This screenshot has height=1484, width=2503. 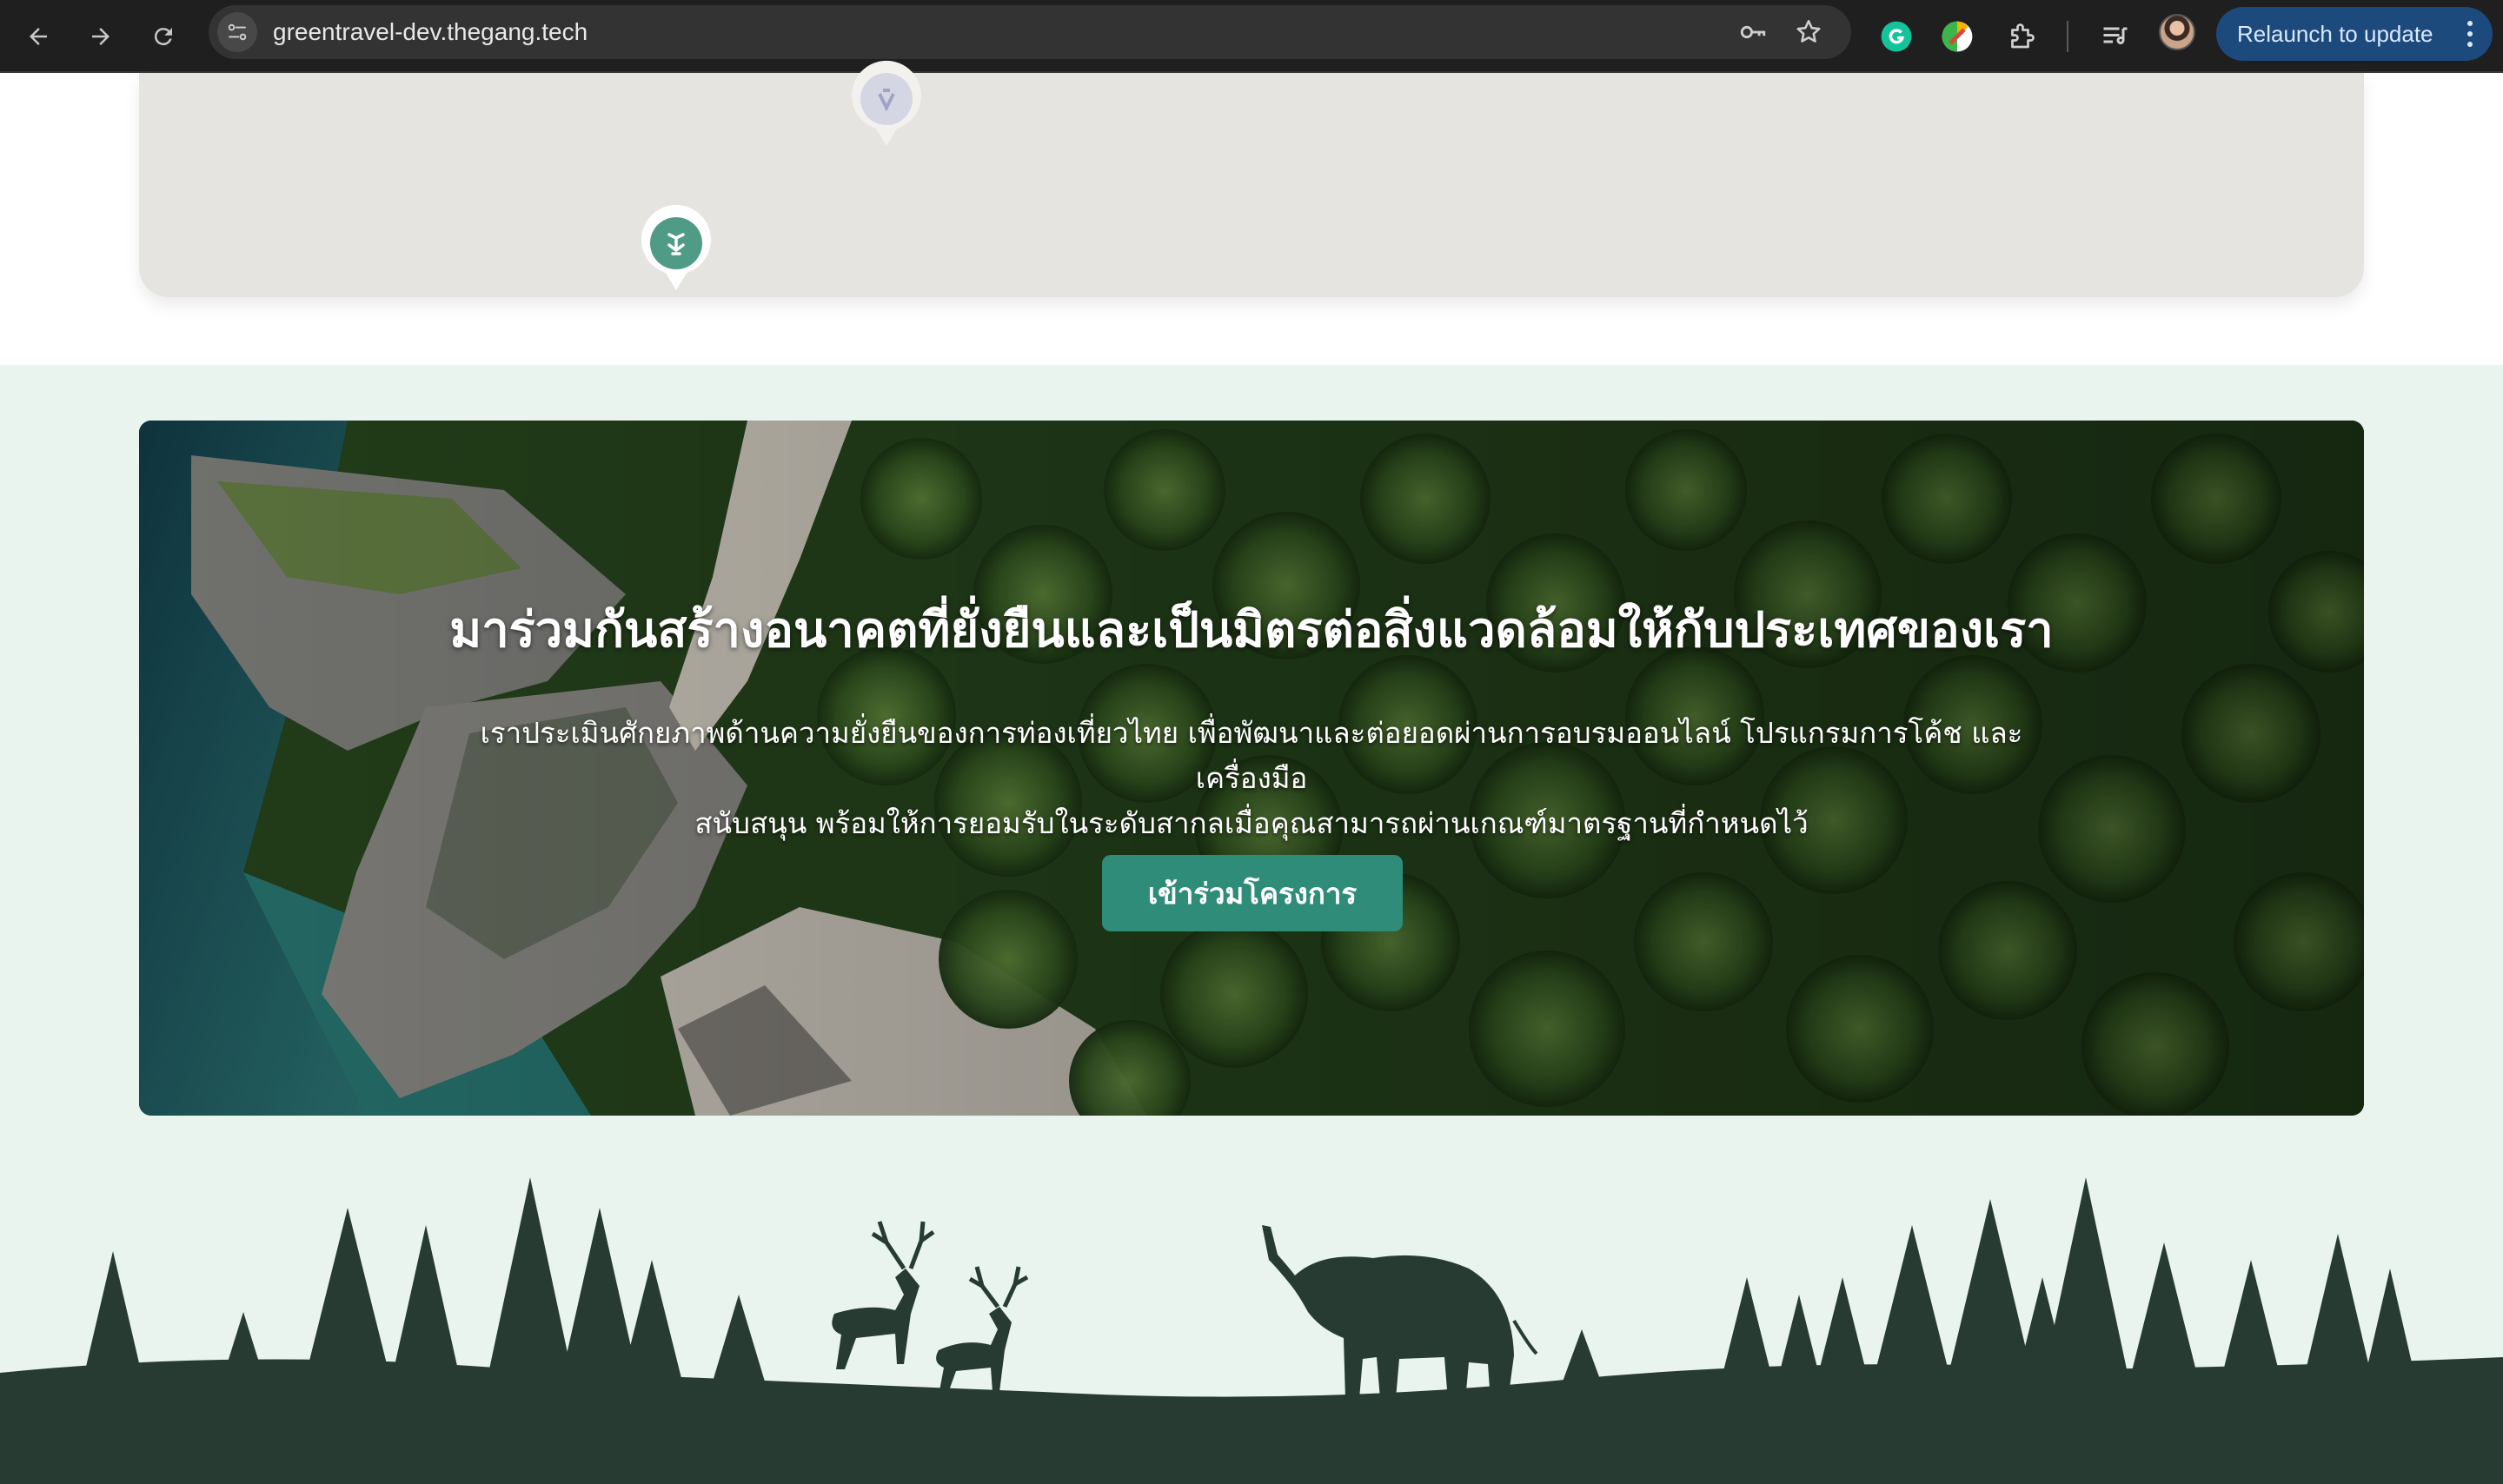 I want to click on forward-icon, so click(x=101, y=36).